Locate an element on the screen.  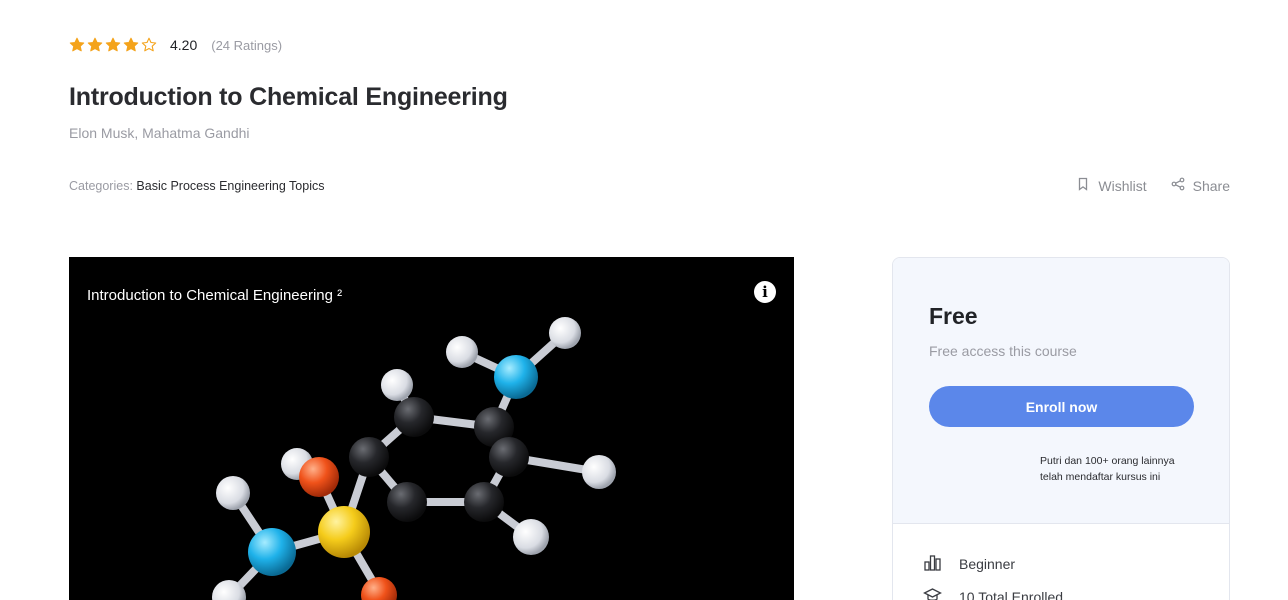
star-empty-icon is located at coordinates (149, 45).